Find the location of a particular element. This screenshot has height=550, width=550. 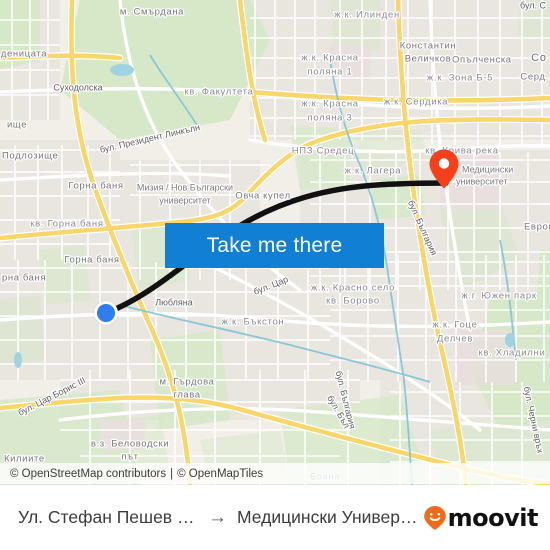

map-label: ж.к. Илинден is located at coordinates (367, 15).